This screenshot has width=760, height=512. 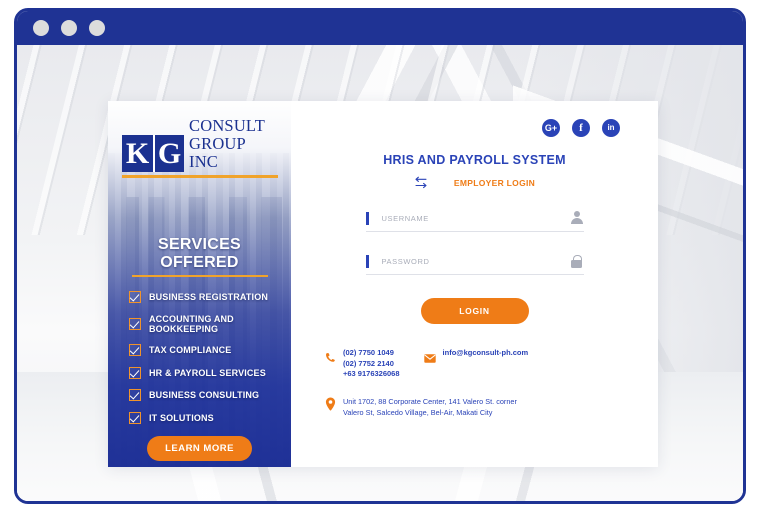 I want to click on phone-line-3: +63 9176326068, so click(x=371, y=373).